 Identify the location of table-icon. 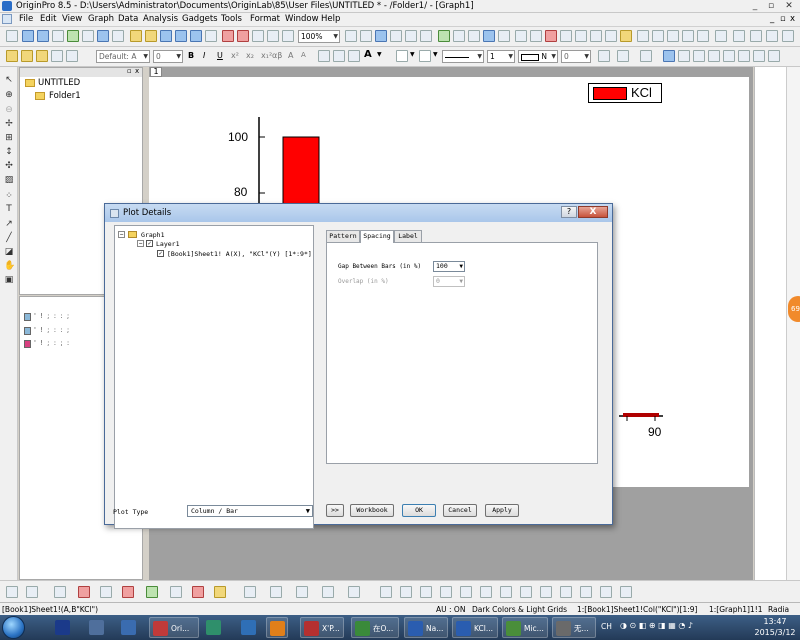
(646, 56).